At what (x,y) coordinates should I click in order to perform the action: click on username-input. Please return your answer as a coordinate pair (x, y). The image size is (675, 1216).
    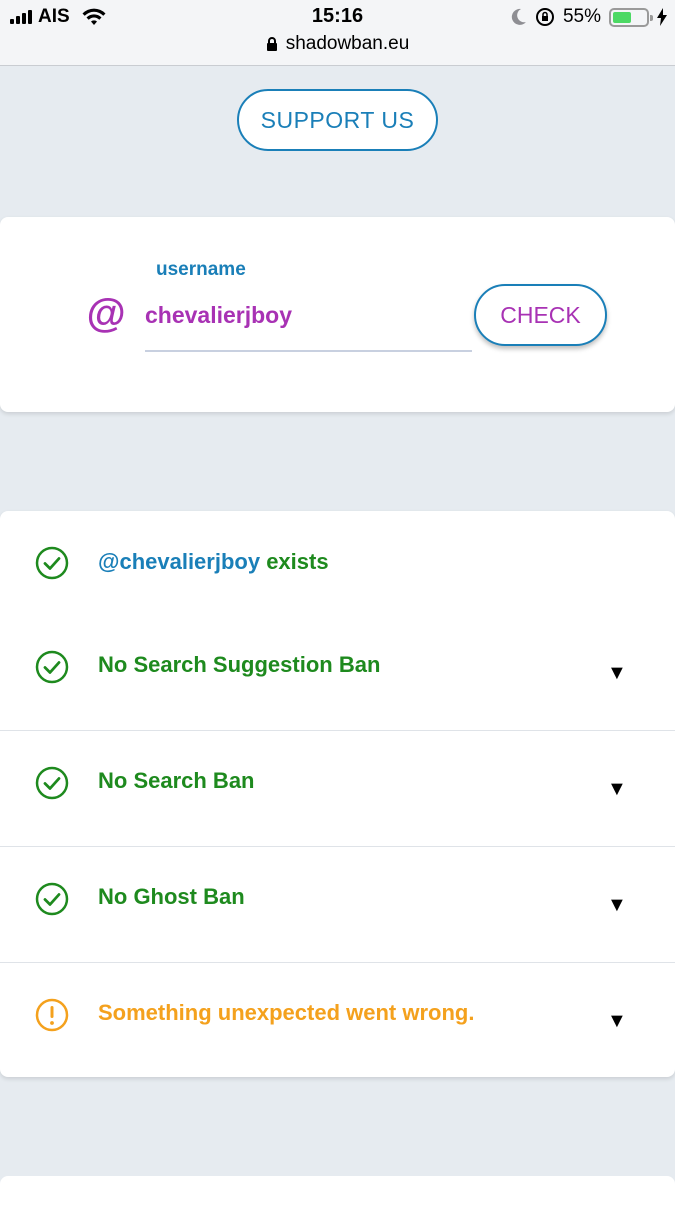
    Looking at the image, I should click on (308, 323).